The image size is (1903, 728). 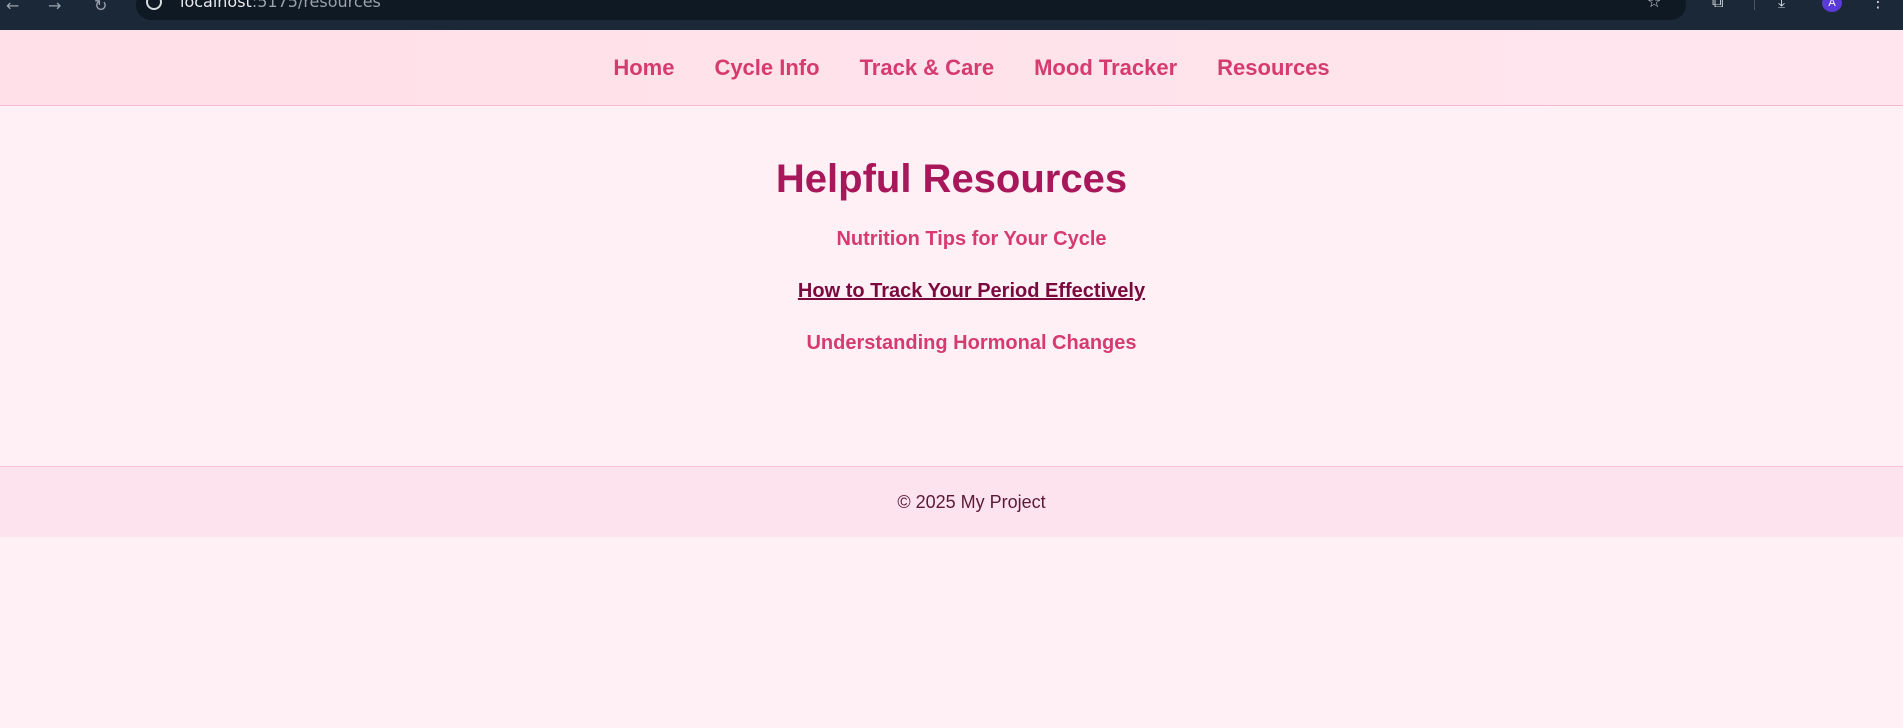 I want to click on more-menu-icon: ⋮, so click(x=1878, y=5).